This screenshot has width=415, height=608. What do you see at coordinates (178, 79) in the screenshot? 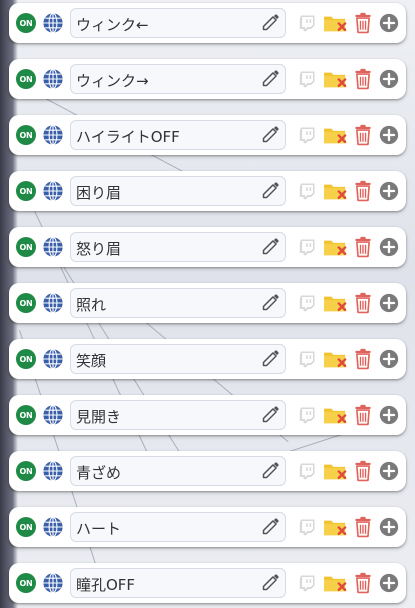
I see `expression-name-field: ウィンク→` at bounding box center [178, 79].